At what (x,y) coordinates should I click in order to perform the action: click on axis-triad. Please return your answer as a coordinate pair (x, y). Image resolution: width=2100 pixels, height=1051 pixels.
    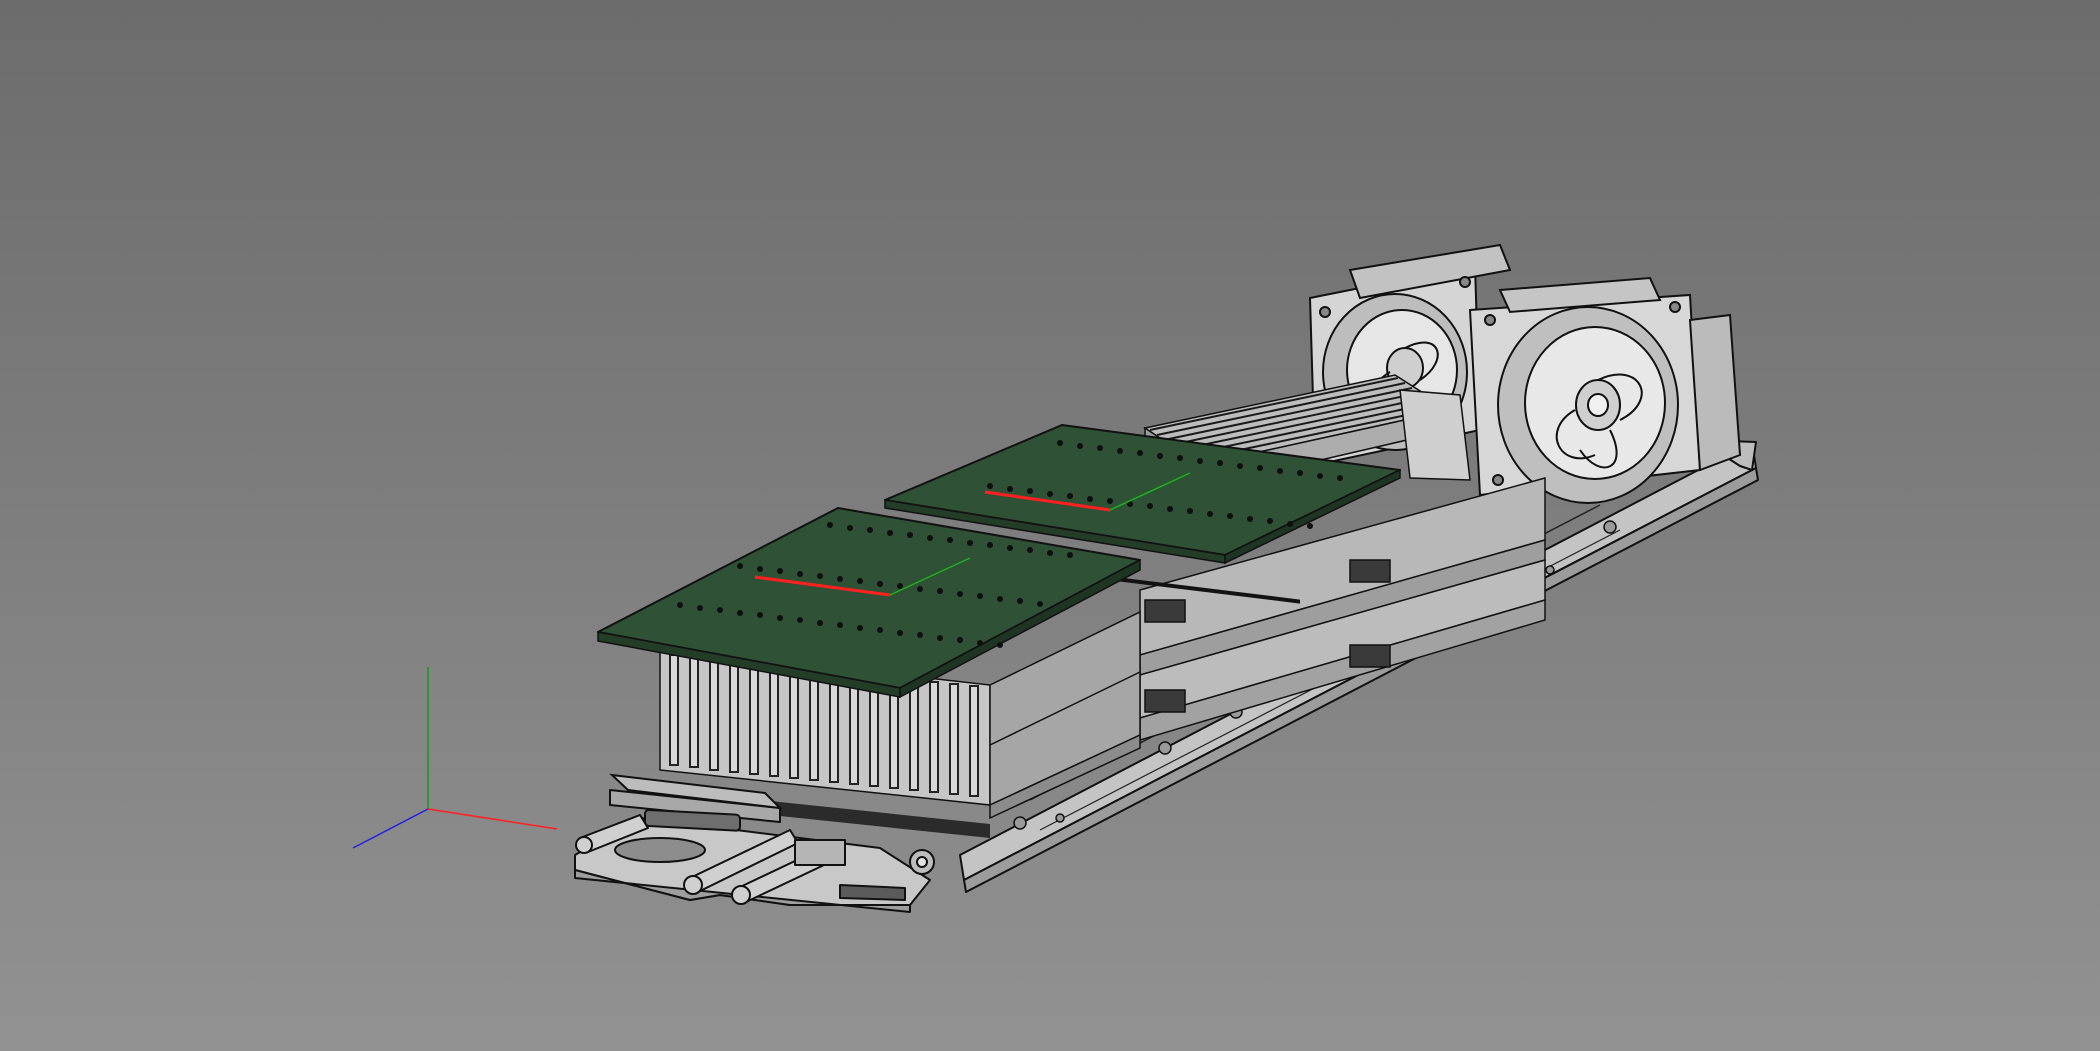
    Looking at the image, I should click on (455, 758).